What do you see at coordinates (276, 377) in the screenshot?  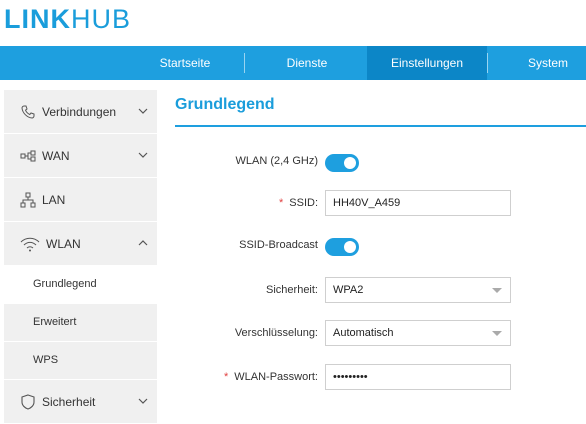 I see `password-label: WLAN-Passwort:` at bounding box center [276, 377].